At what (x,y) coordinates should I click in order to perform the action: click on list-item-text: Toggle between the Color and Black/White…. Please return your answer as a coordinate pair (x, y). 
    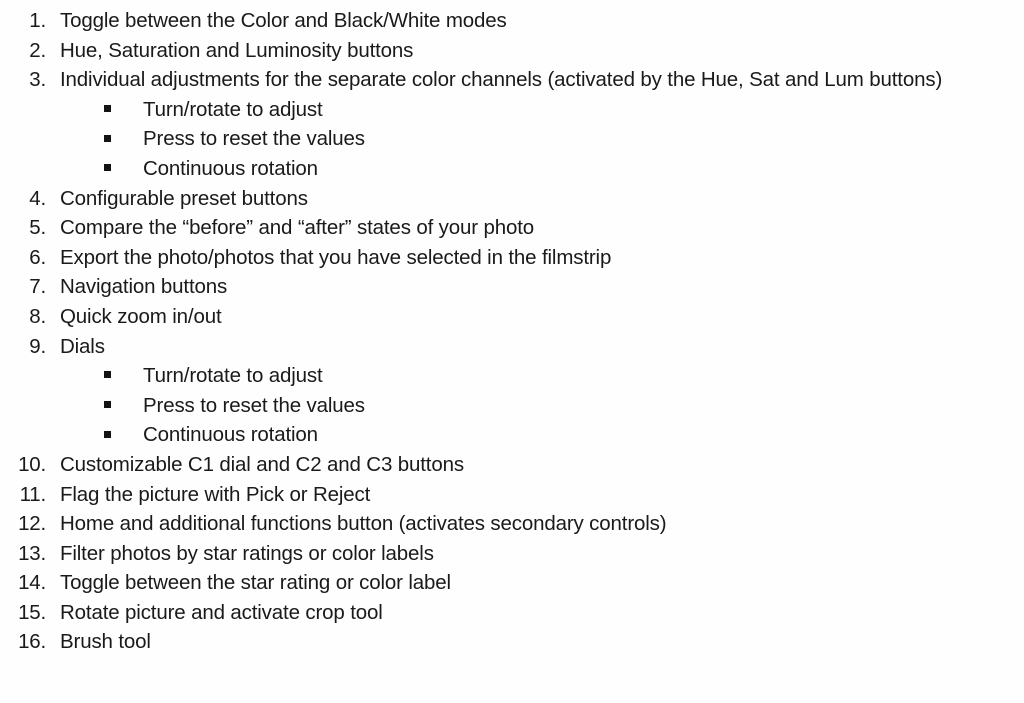
    Looking at the image, I should click on (283, 20).